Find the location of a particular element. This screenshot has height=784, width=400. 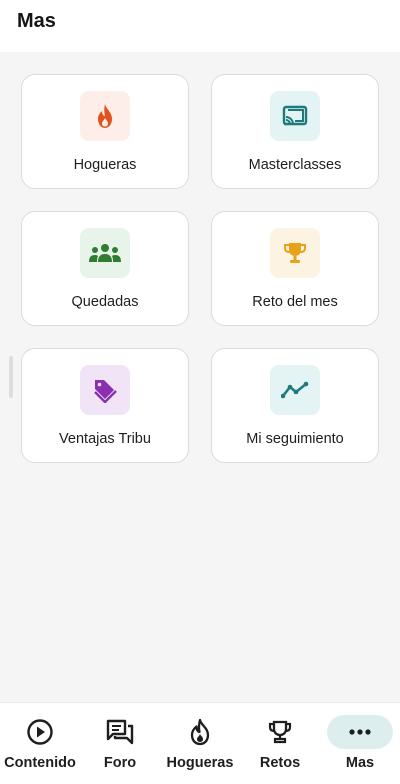

card-quedadas-icon-box is located at coordinates (105, 253).